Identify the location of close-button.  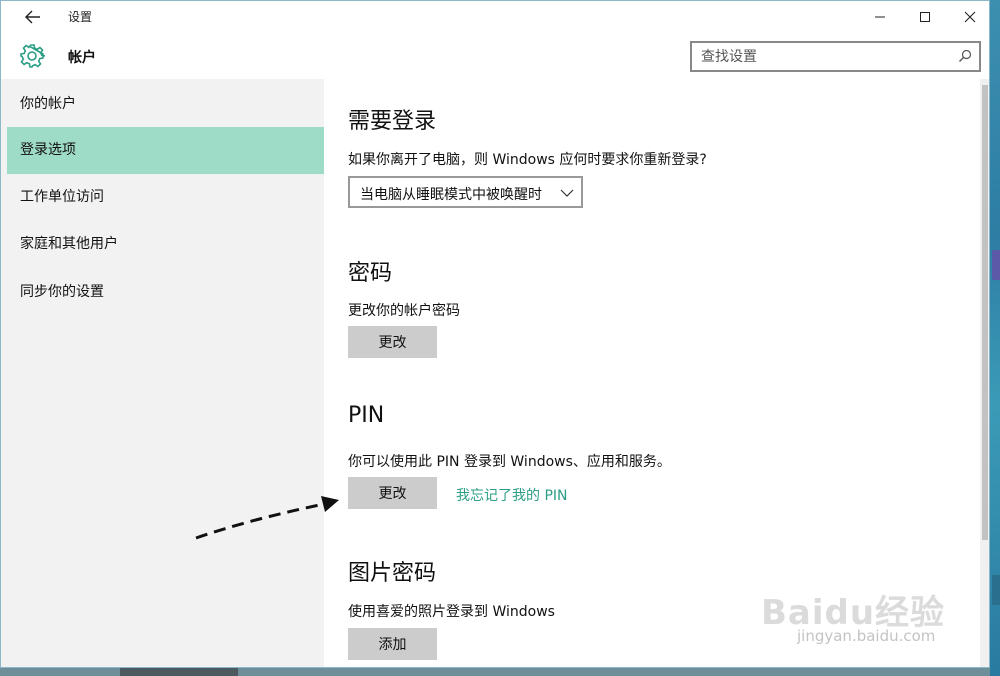
(968, 17).